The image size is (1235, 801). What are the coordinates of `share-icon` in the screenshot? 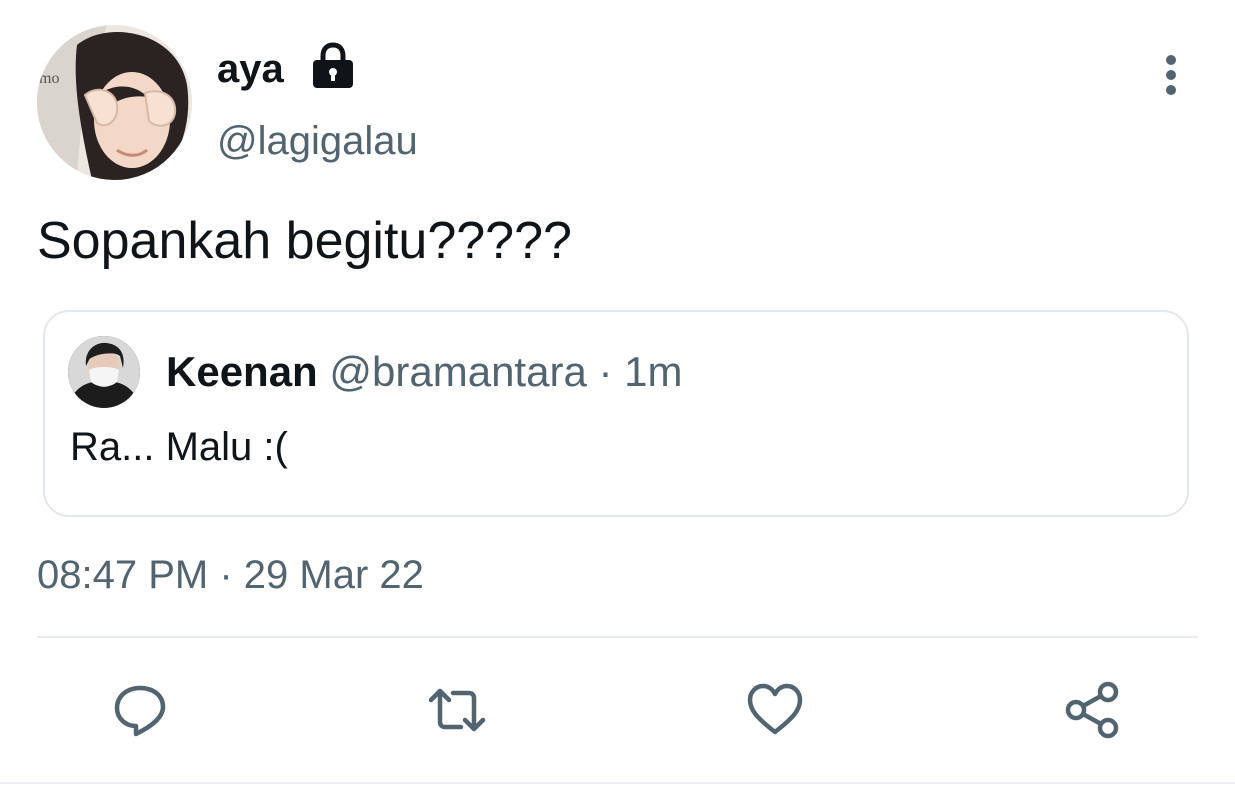 It's located at (1092, 710).